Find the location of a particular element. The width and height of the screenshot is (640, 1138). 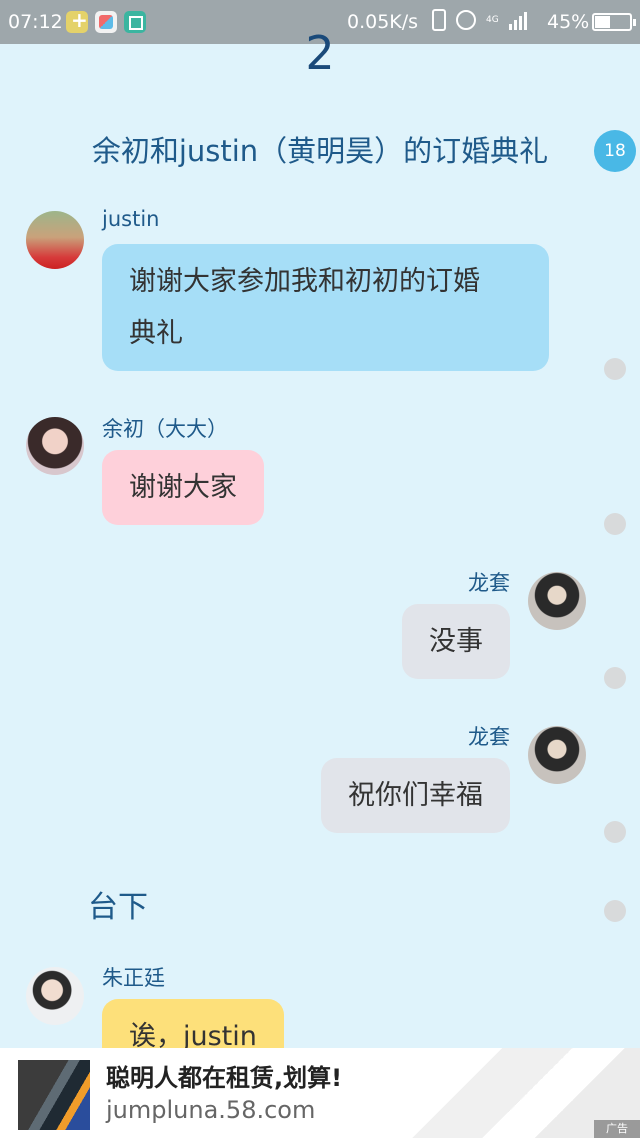

message-bubble: 没事 is located at coordinates (456, 641).